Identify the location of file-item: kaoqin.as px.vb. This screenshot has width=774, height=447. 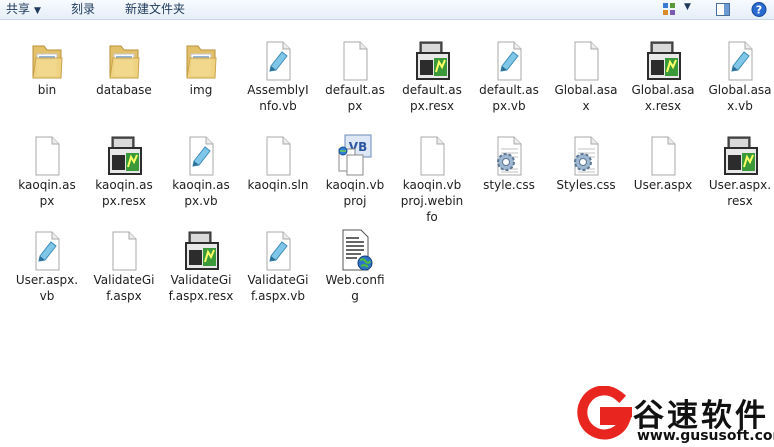
(201, 176).